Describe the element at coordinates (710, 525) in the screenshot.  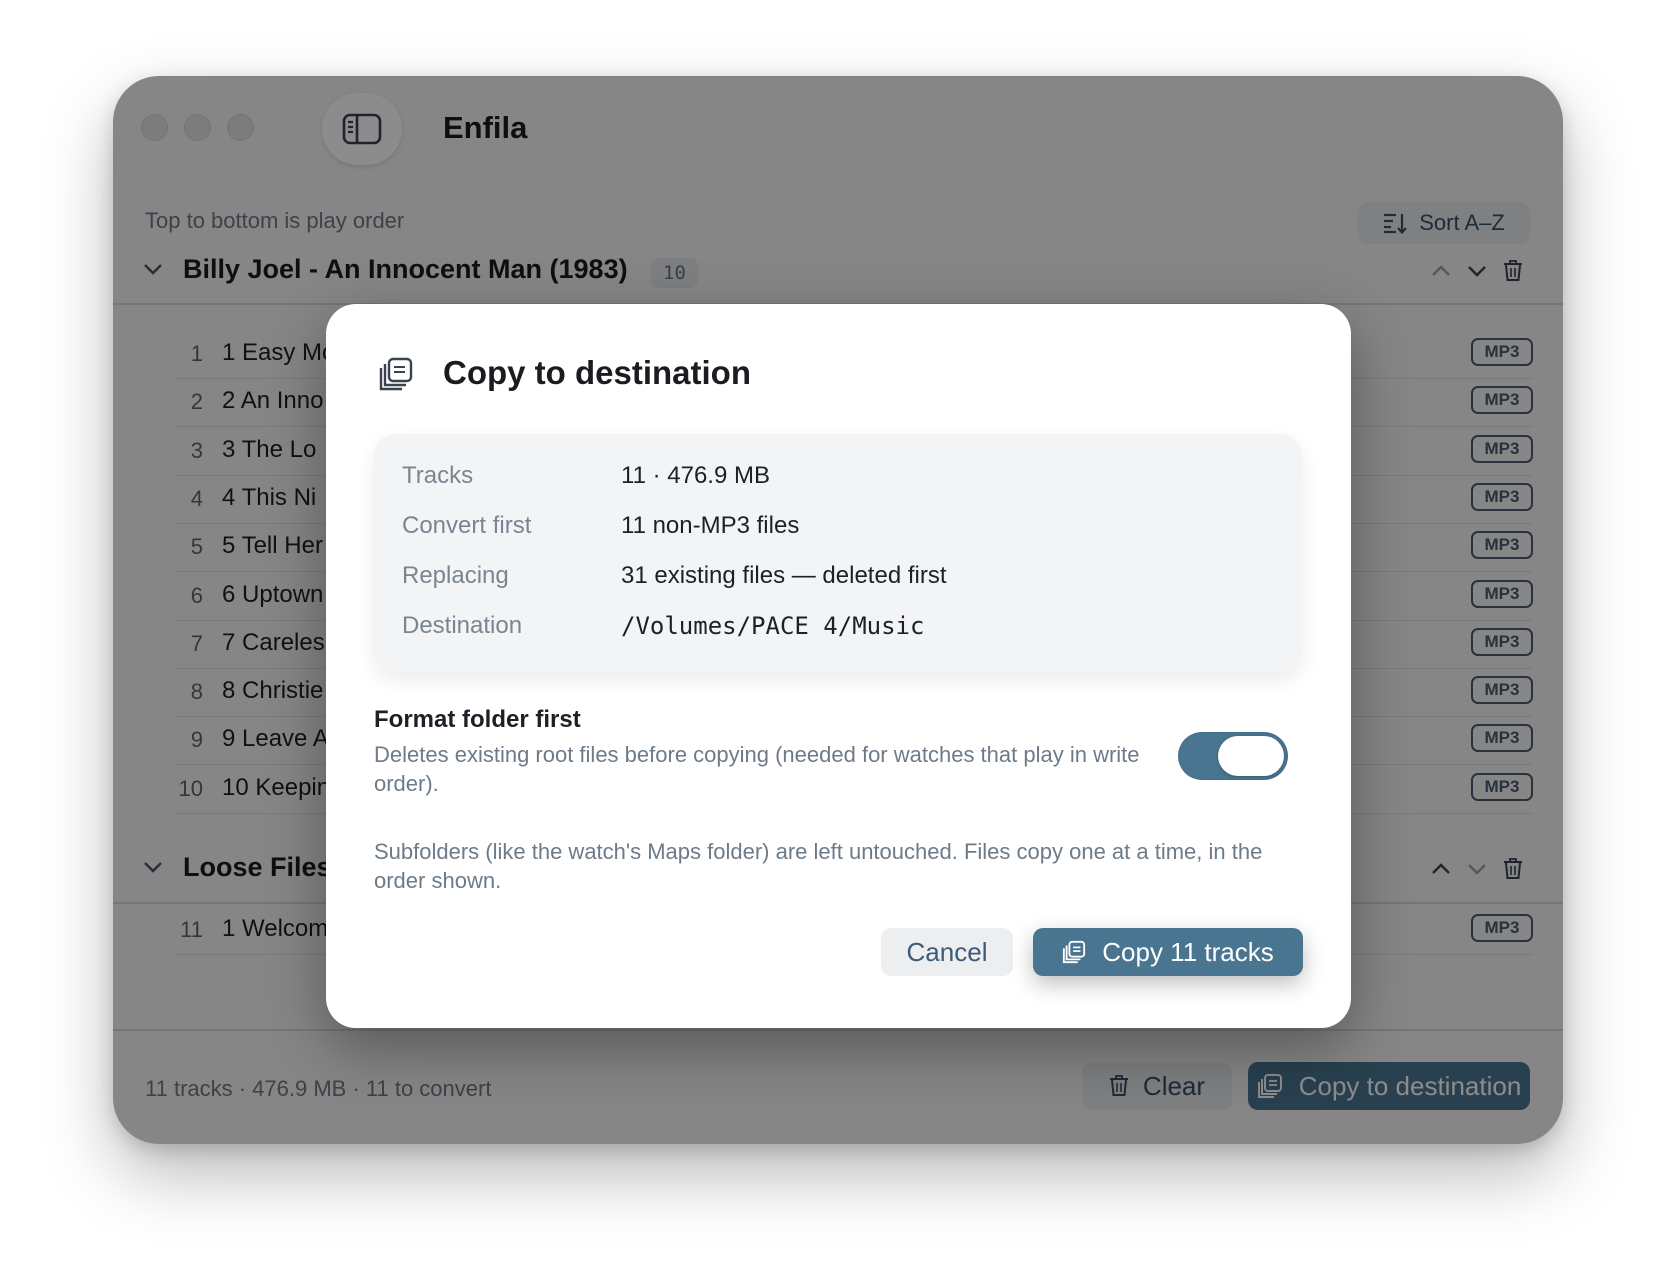
I see `summary-value: 11 non-MP3 files` at that location.